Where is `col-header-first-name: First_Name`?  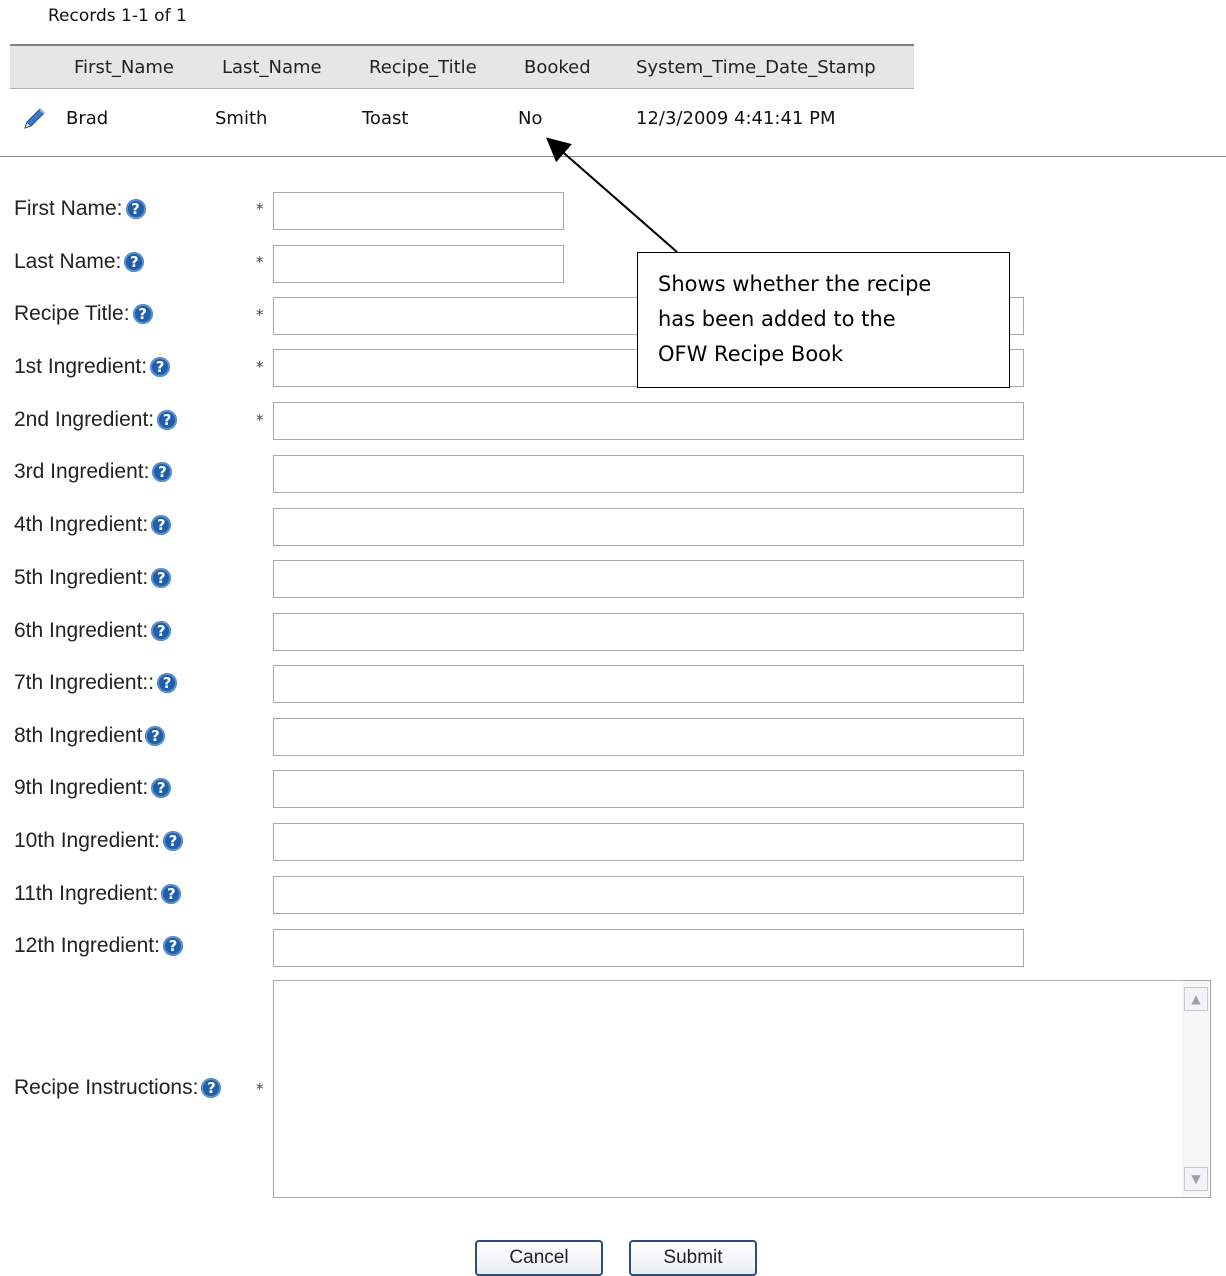
col-header-first-name: First_Name is located at coordinates (124, 67).